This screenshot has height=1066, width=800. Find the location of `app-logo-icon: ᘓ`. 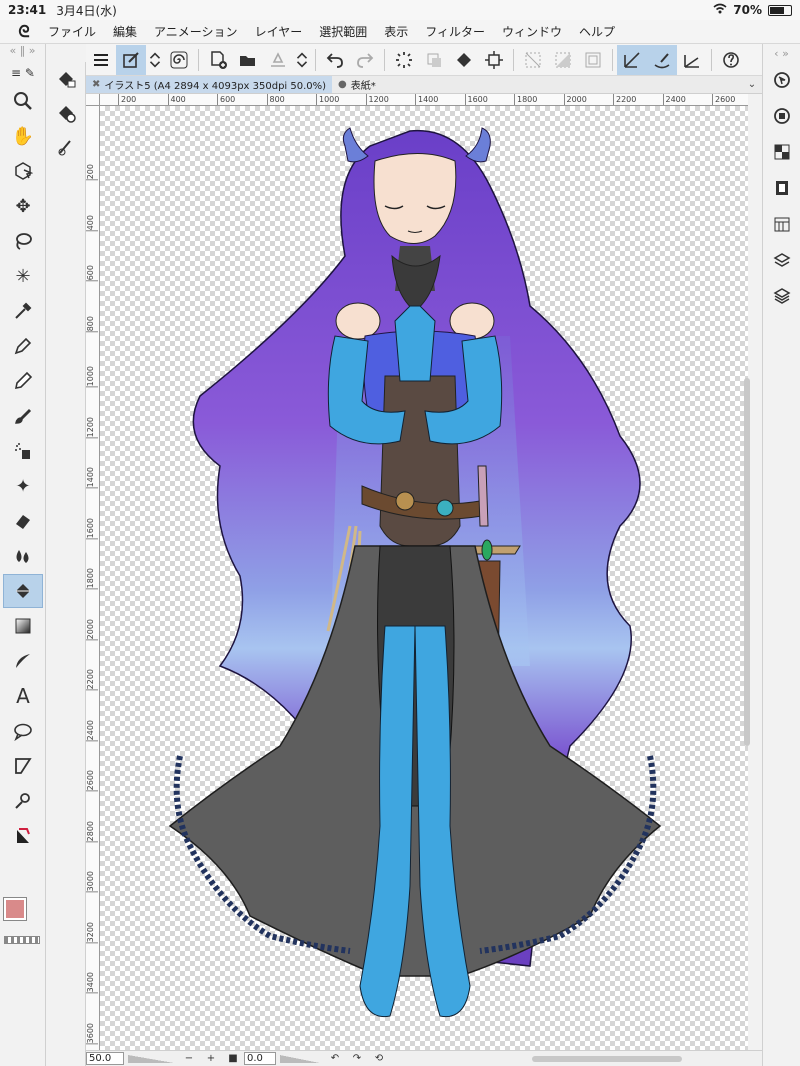

app-logo-icon: ᘓ is located at coordinates (24, 32).